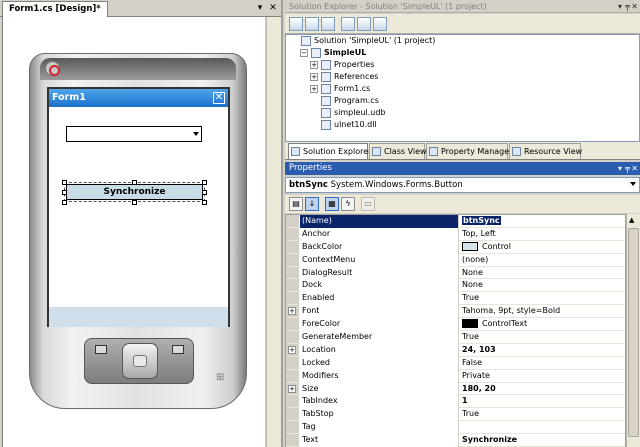 The image size is (640, 447). I want to click on resize-handle-ne, so click(204, 182).